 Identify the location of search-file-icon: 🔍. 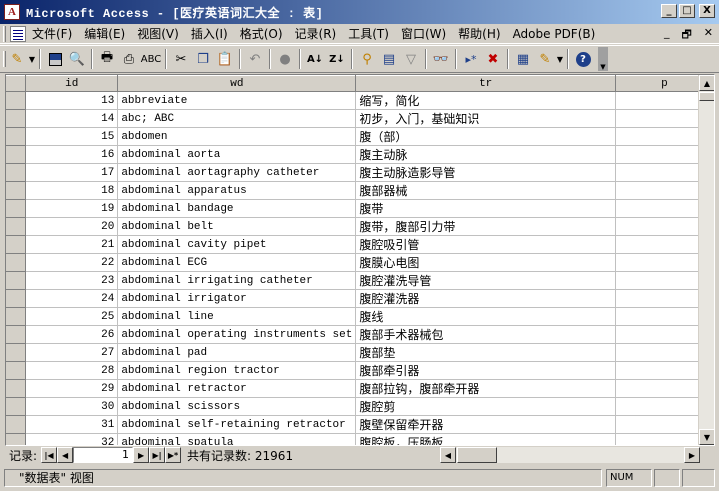
(77, 59).